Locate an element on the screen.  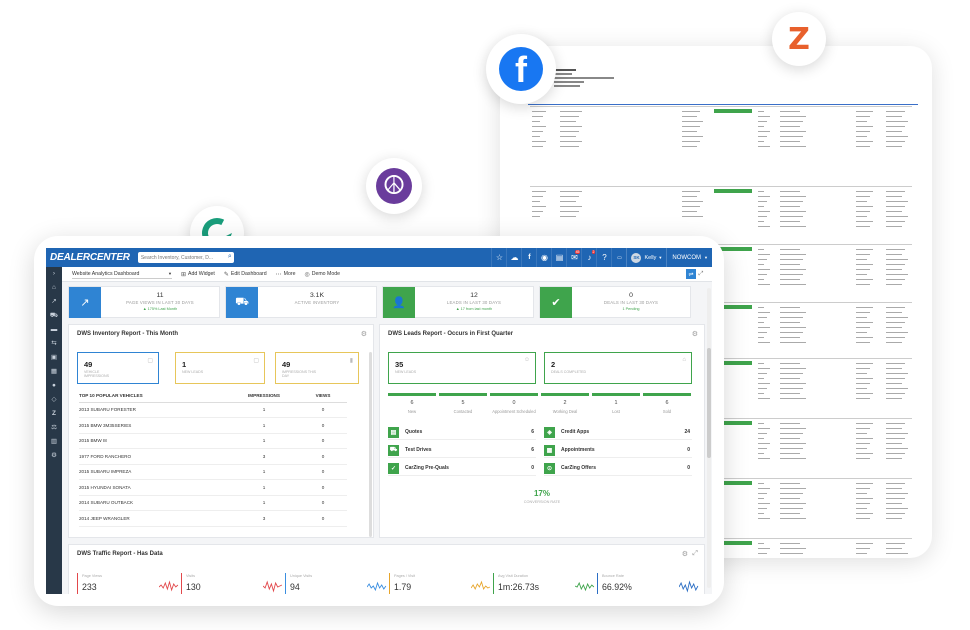
table-row: 2014 JEEP WRANGLER 3 0 is located at coordinates (213, 518).